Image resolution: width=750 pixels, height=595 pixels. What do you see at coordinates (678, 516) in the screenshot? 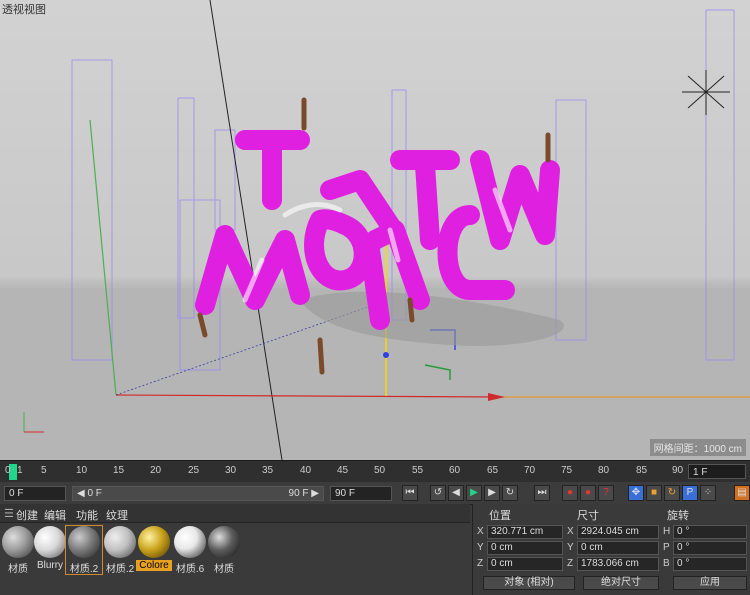
I see `rotation-header: 旋转` at bounding box center [678, 516].